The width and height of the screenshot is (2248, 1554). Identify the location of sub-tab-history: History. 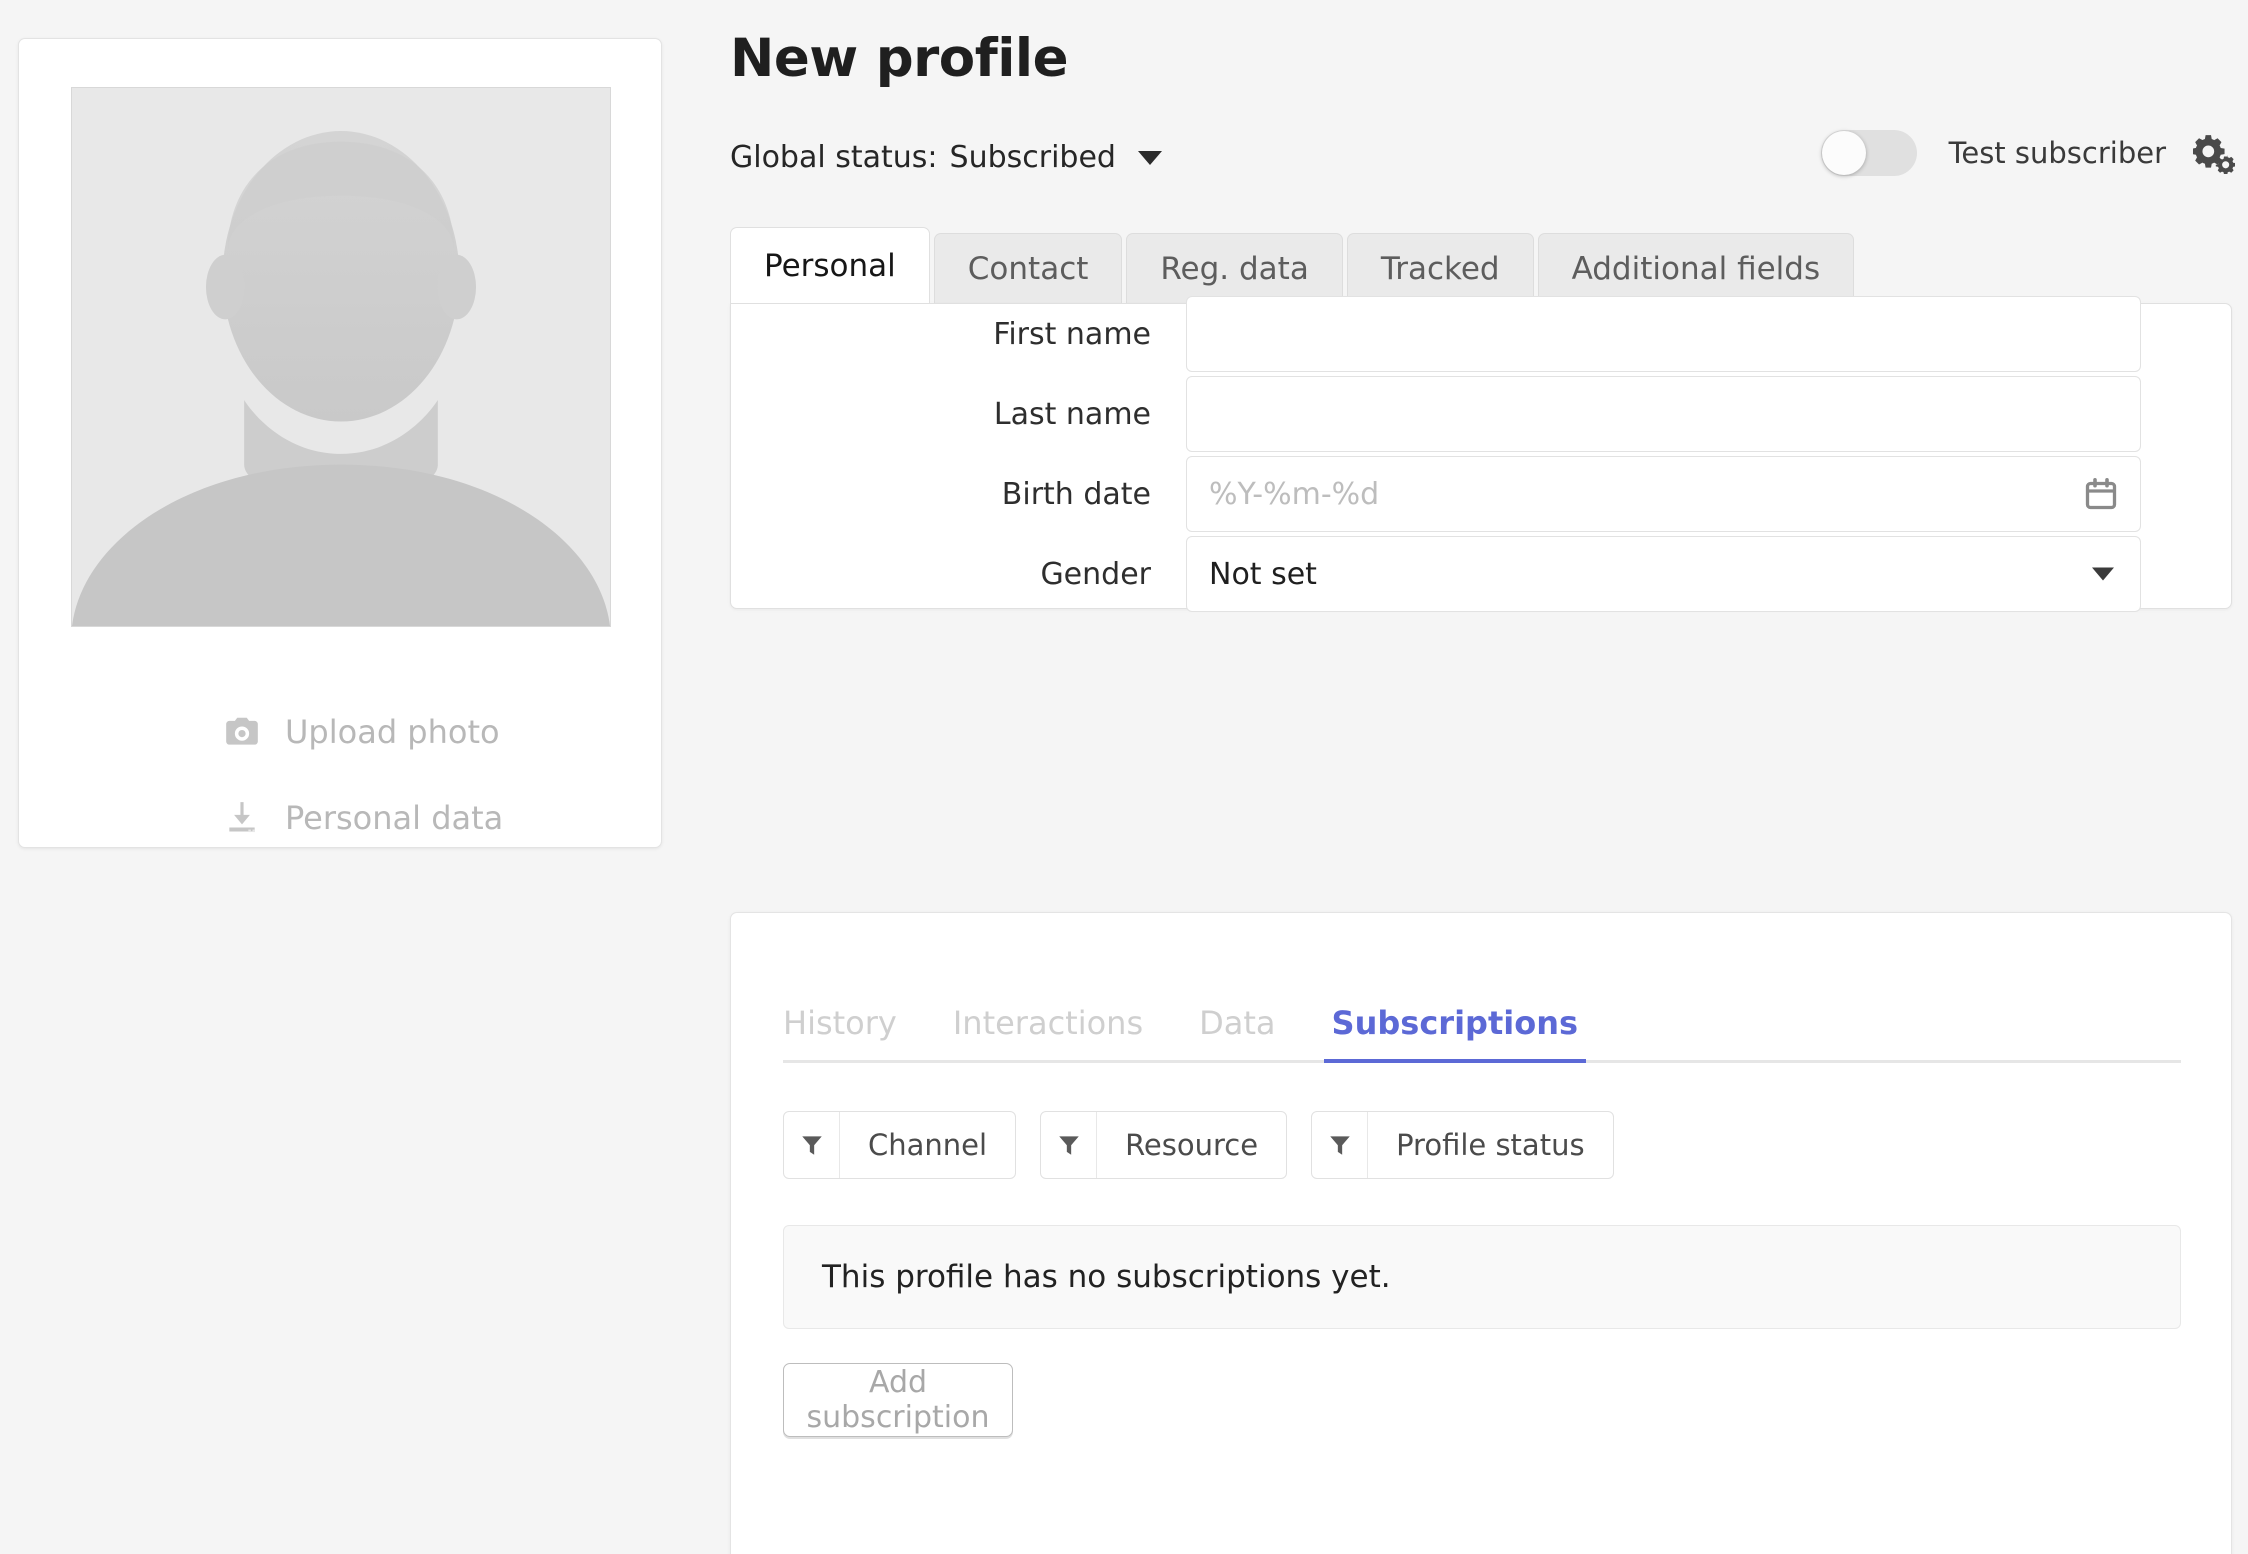
(840, 1032).